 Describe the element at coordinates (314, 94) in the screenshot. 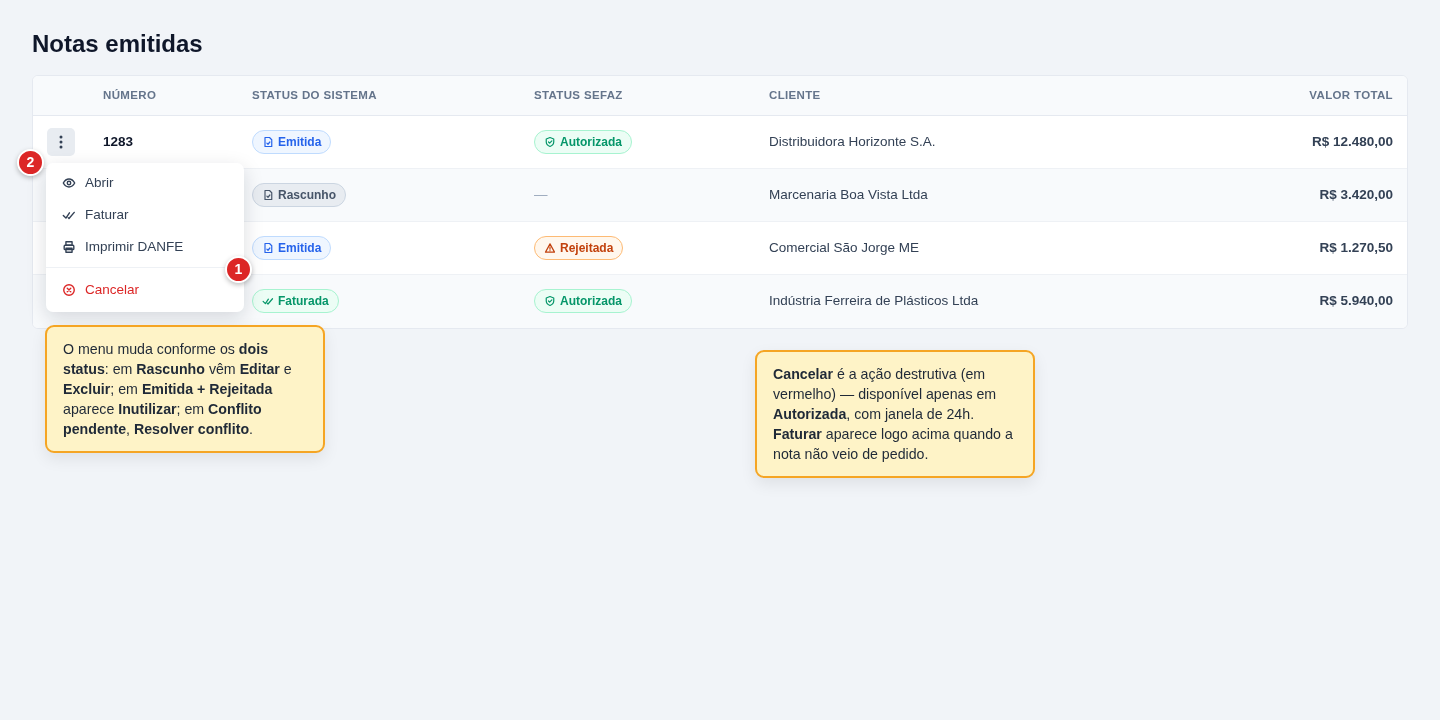

I see `column-header: STATUS DO SISTEMA` at that location.